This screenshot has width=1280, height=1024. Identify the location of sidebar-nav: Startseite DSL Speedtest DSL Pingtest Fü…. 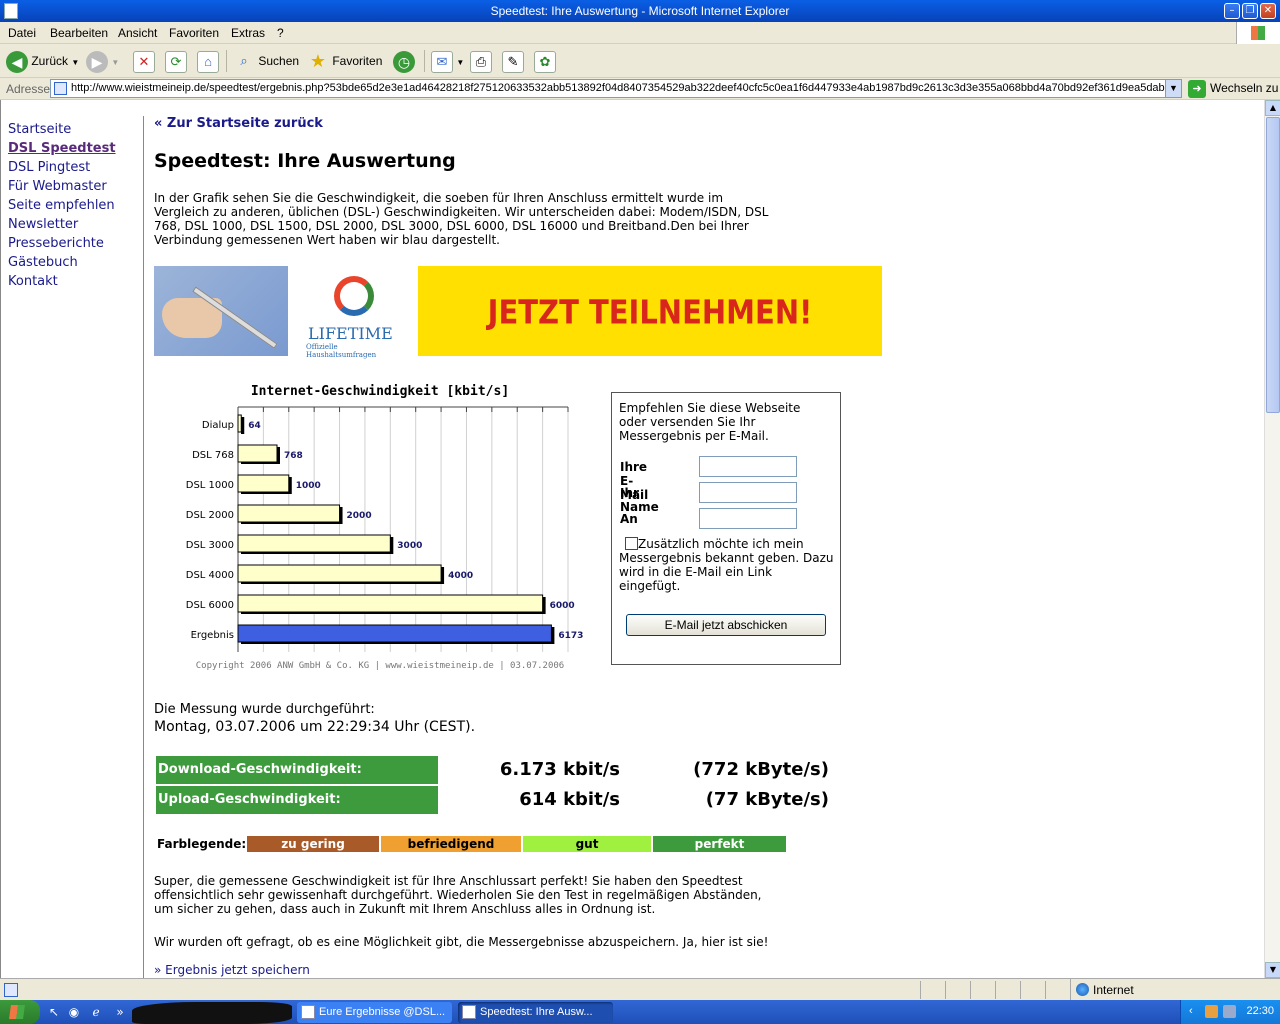
(73, 205).